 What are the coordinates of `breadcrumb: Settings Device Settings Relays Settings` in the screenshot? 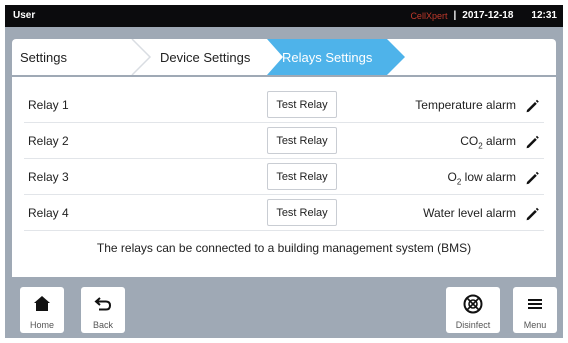 It's located at (284, 57).